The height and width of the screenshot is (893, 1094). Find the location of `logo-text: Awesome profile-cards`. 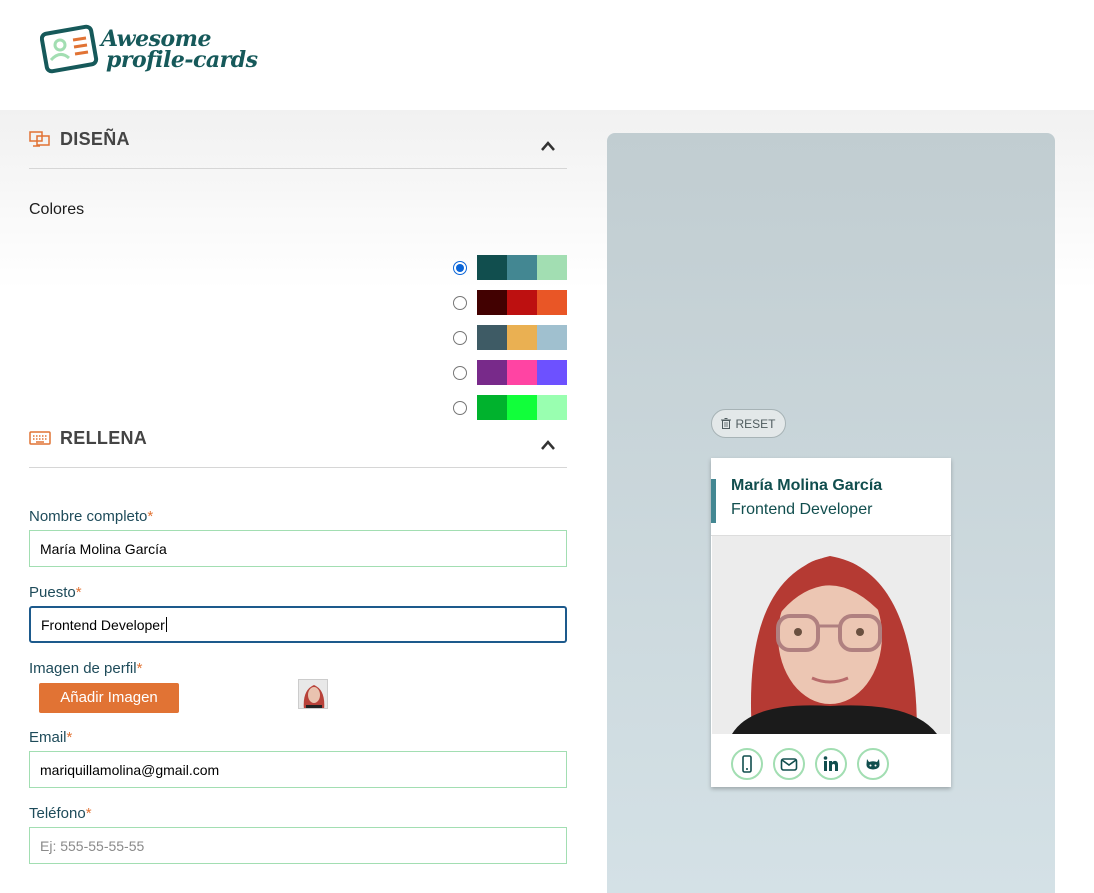

logo-text: Awesome profile-cards is located at coordinates (179, 50).